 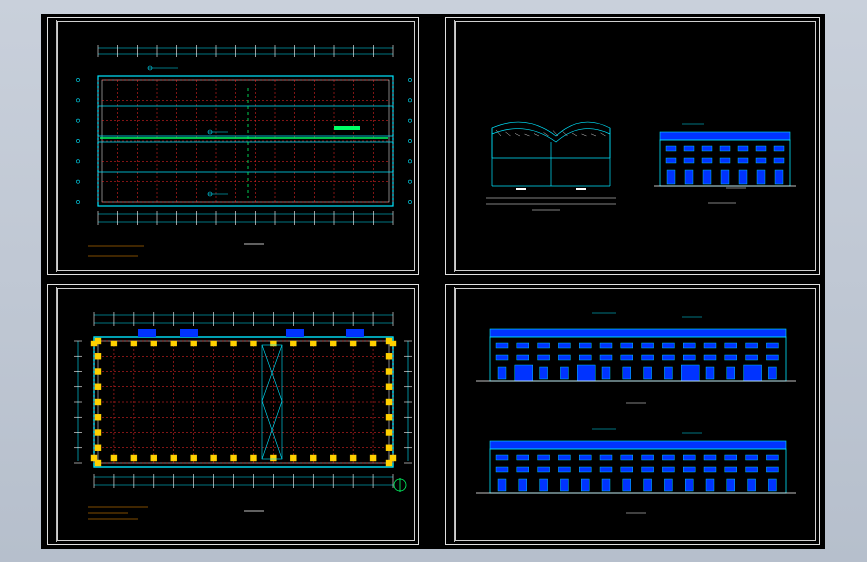 I want to click on north-arrow-icon, so click(x=400, y=485).